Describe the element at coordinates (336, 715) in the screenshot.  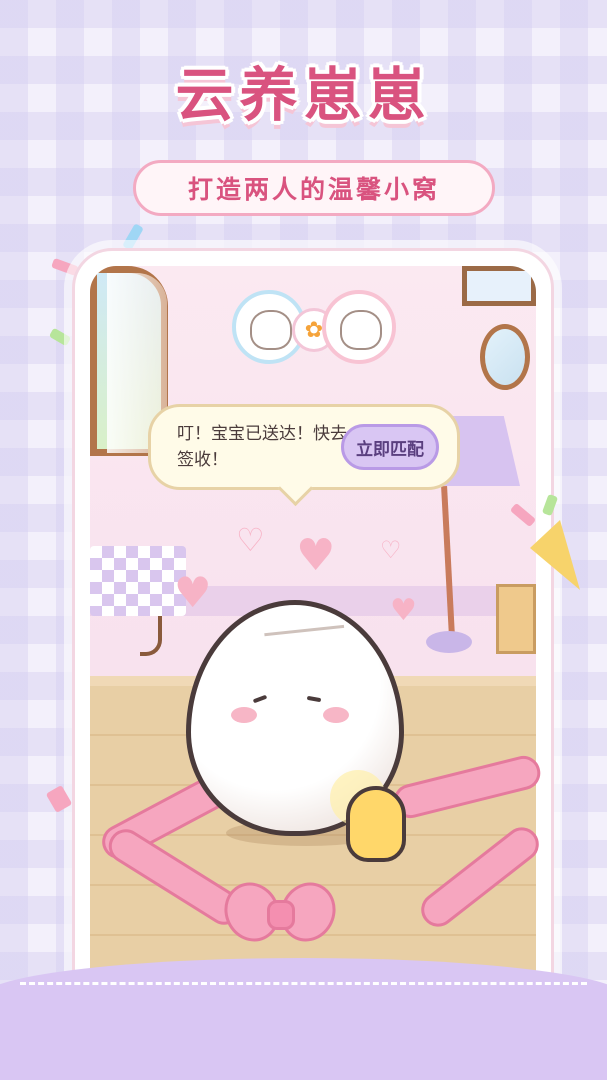
I see `egg-blush-right` at that location.